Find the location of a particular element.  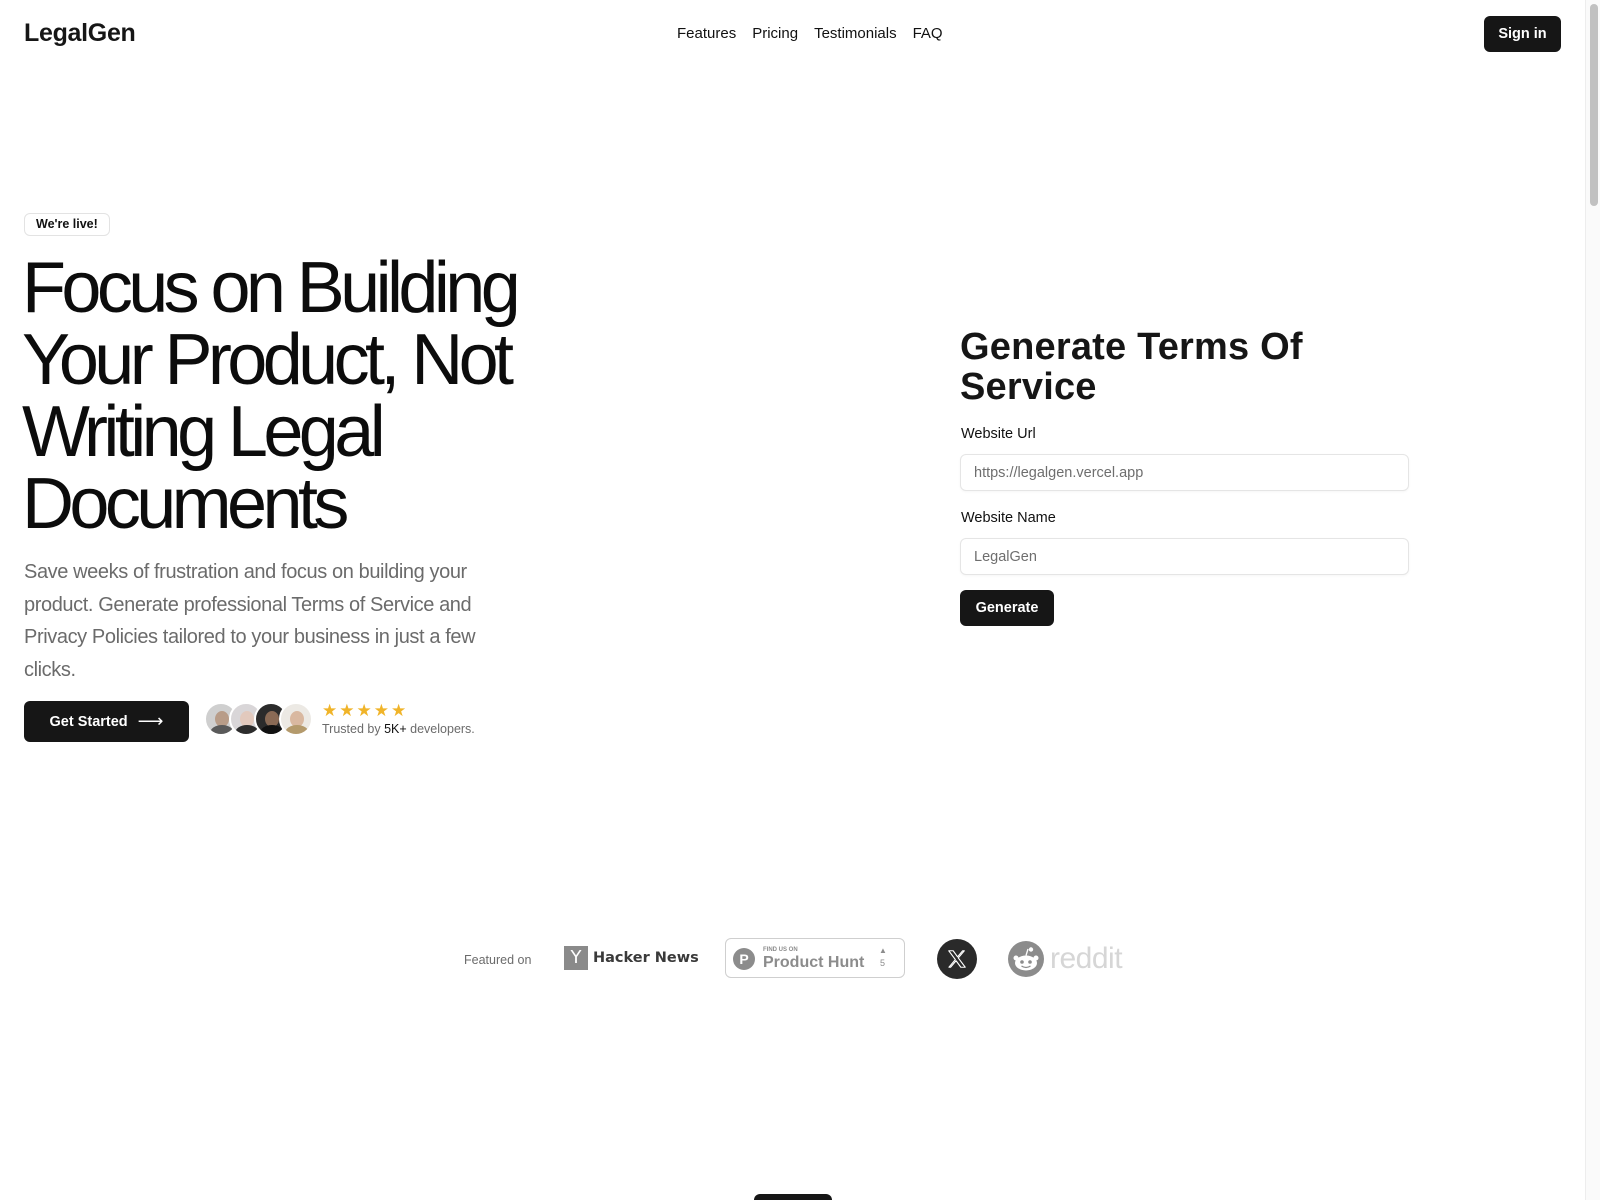

upvote-icon: ▲ is located at coordinates (883, 950).